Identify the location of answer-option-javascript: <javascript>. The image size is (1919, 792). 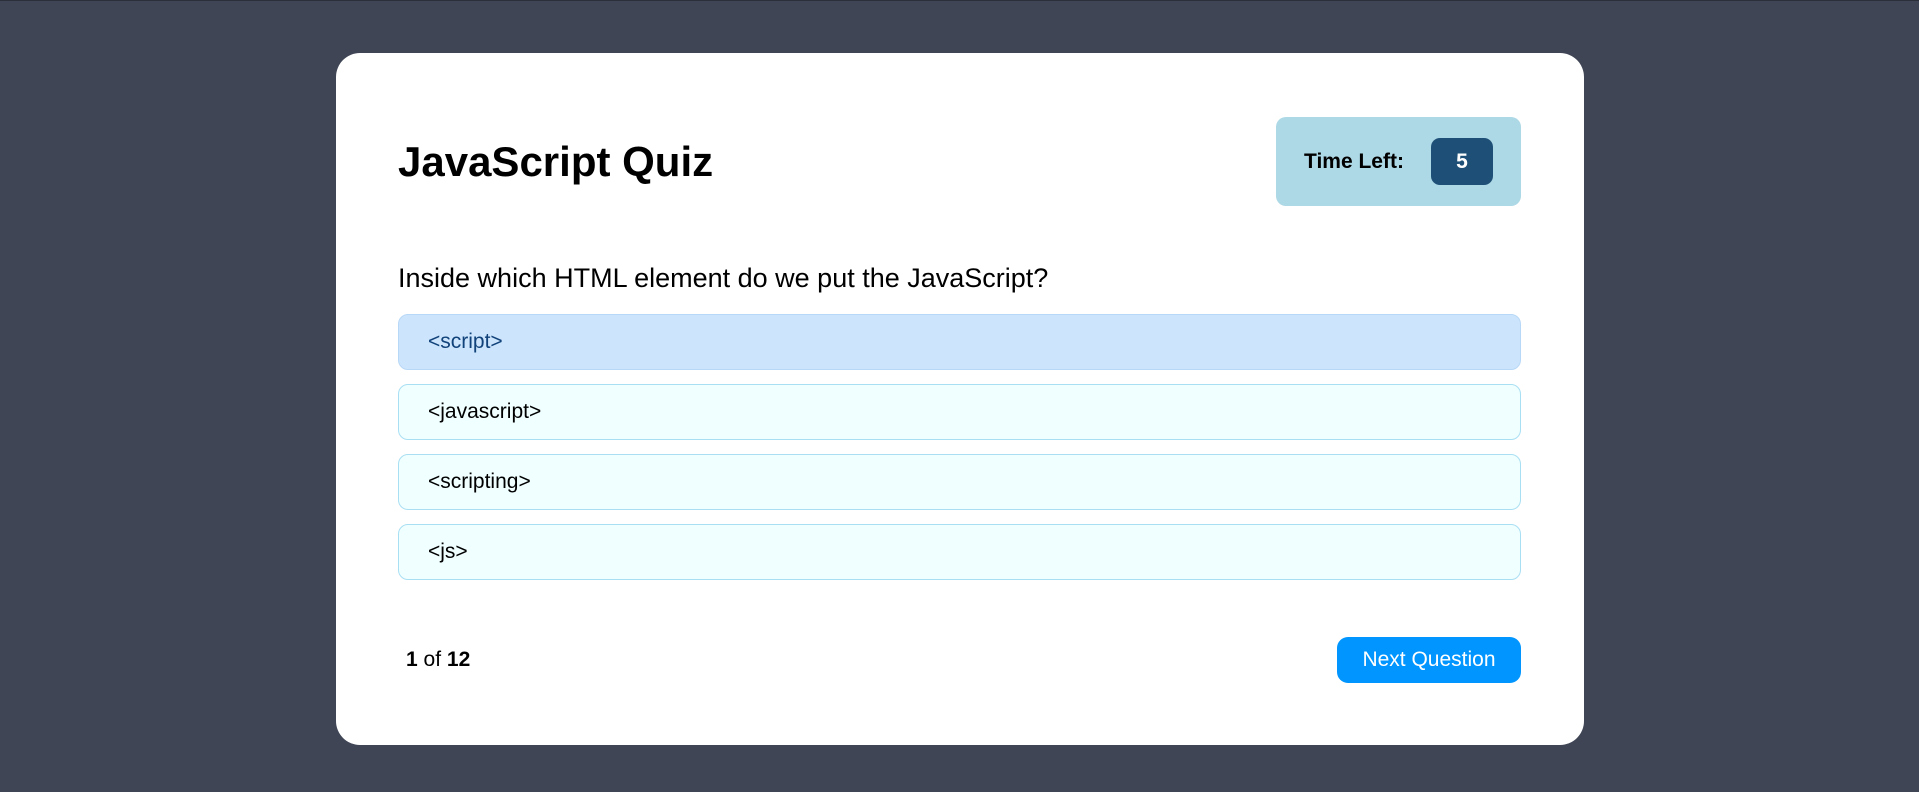
(959, 412).